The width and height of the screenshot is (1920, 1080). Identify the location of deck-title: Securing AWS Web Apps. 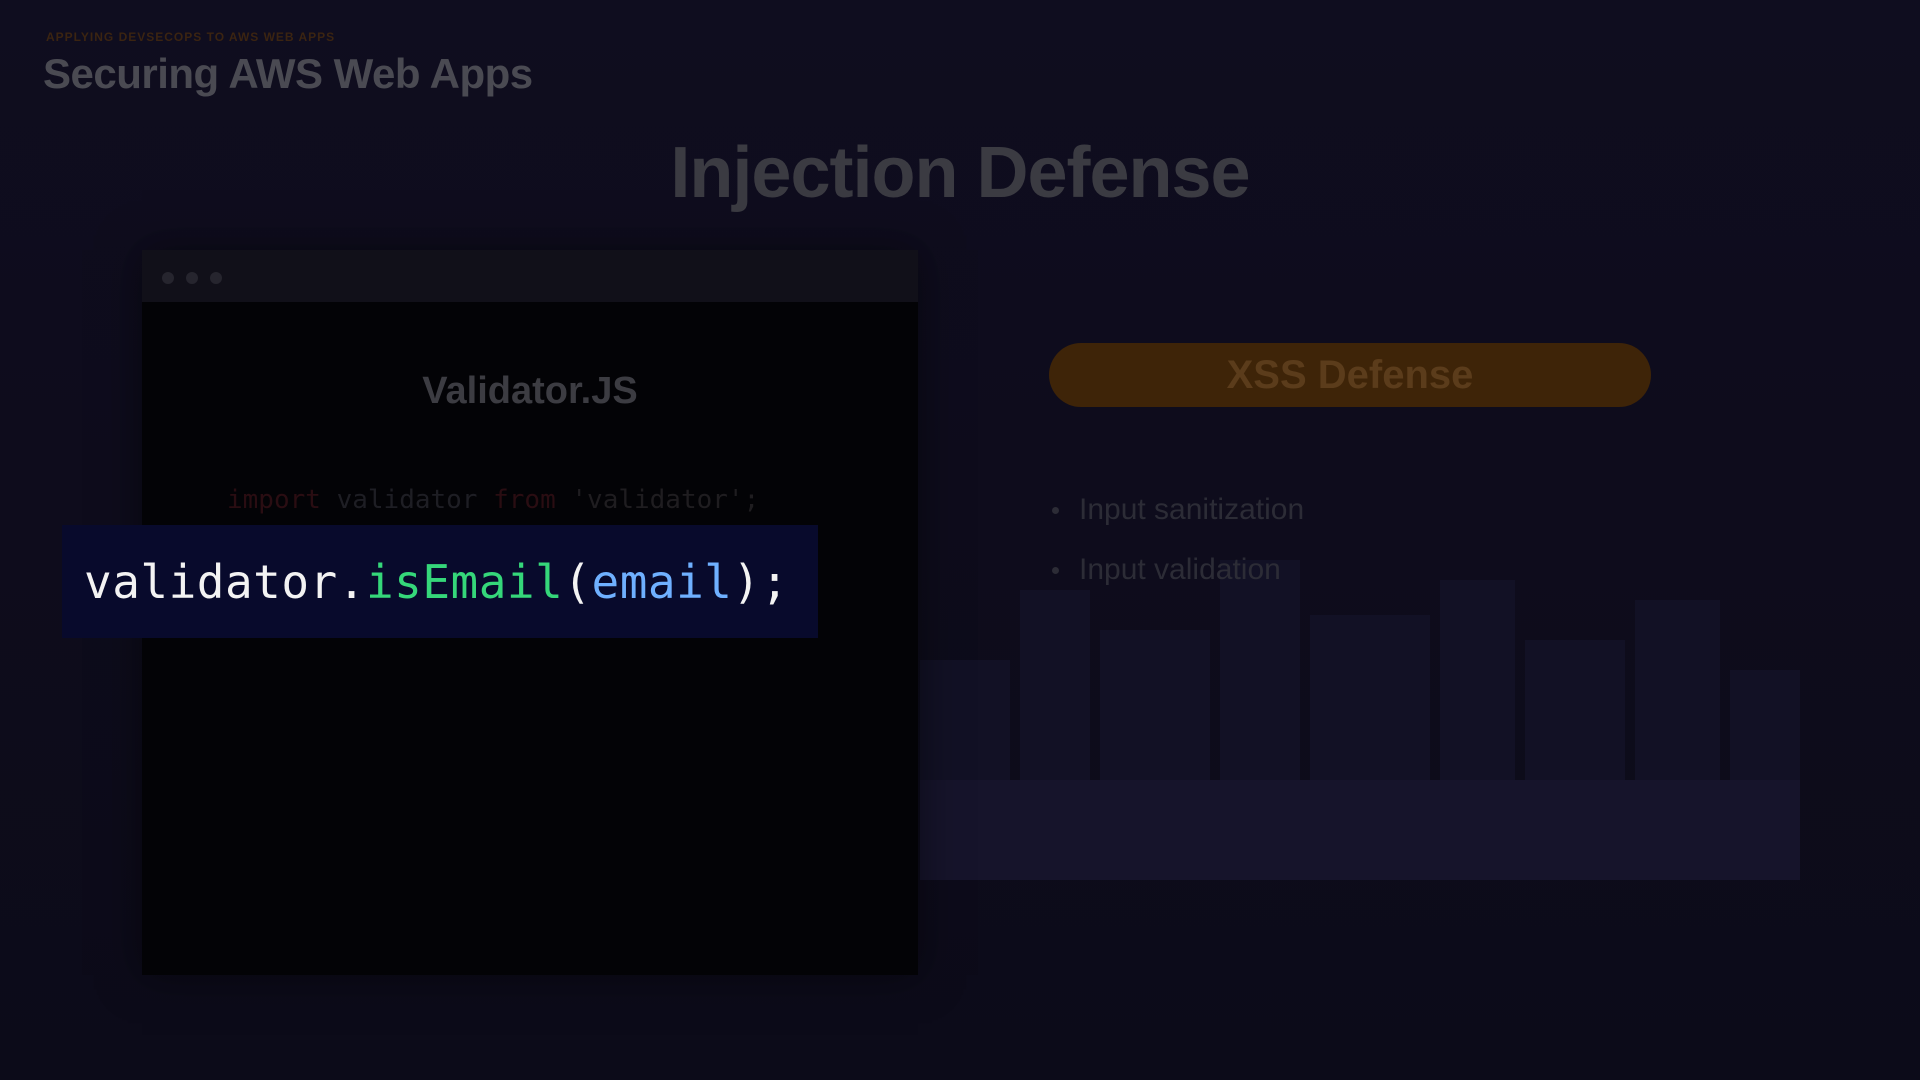
(288, 73).